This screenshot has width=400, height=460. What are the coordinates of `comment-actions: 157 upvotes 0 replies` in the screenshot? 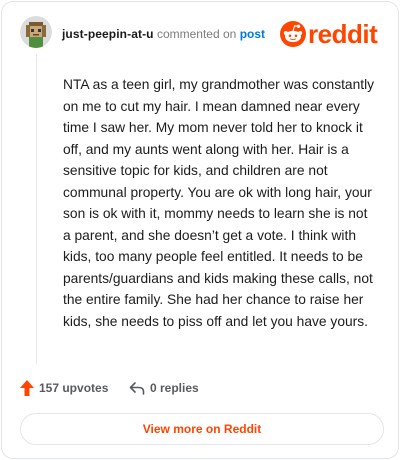 It's located at (200, 388).